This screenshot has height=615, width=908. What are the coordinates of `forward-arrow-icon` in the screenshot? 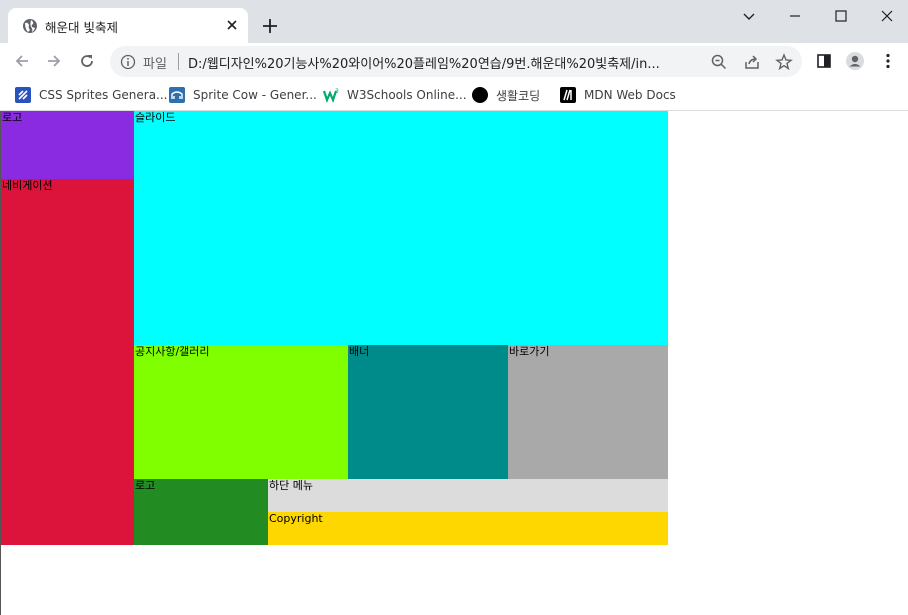 It's located at (54, 61).